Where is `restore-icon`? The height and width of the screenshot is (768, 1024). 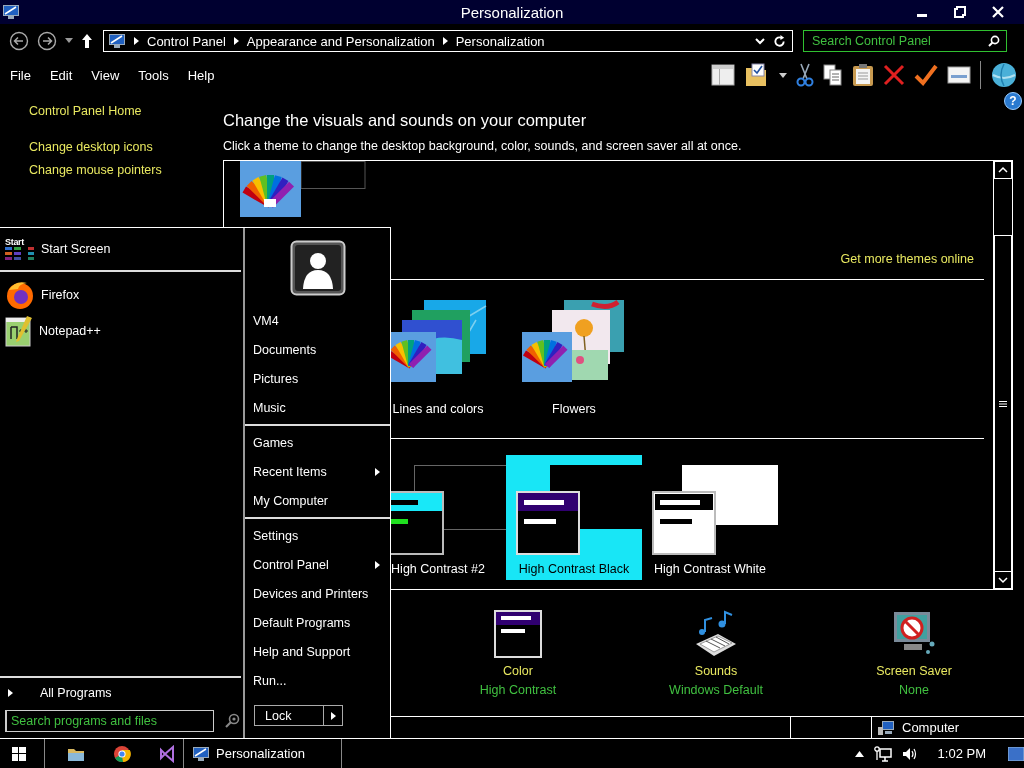
restore-icon is located at coordinates (960, 12).